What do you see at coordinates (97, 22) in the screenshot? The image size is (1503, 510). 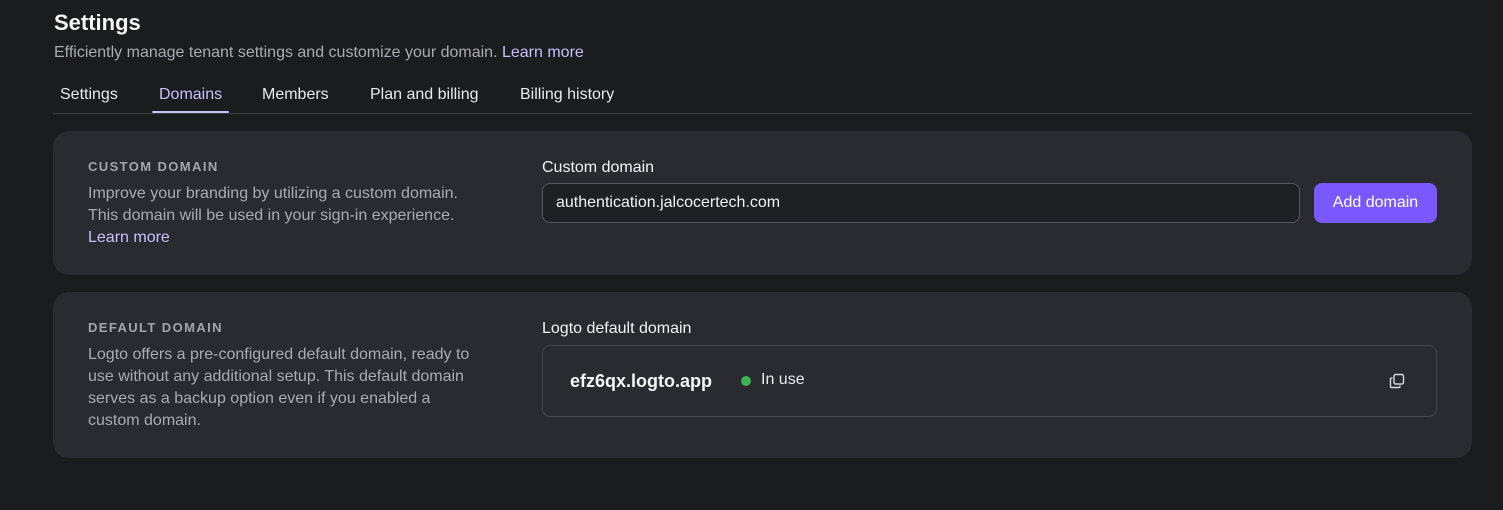 I see `page-title: Settings` at bounding box center [97, 22].